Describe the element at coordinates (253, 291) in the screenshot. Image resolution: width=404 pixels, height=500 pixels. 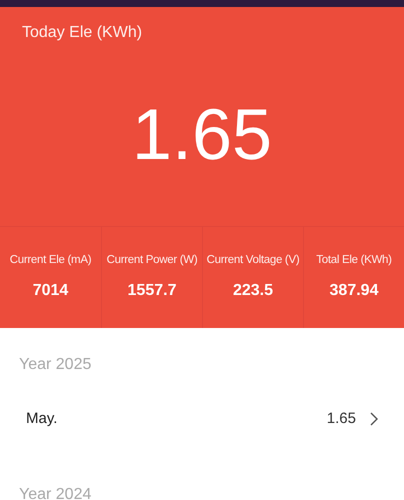
I see `stat-value: 223.5` at that location.